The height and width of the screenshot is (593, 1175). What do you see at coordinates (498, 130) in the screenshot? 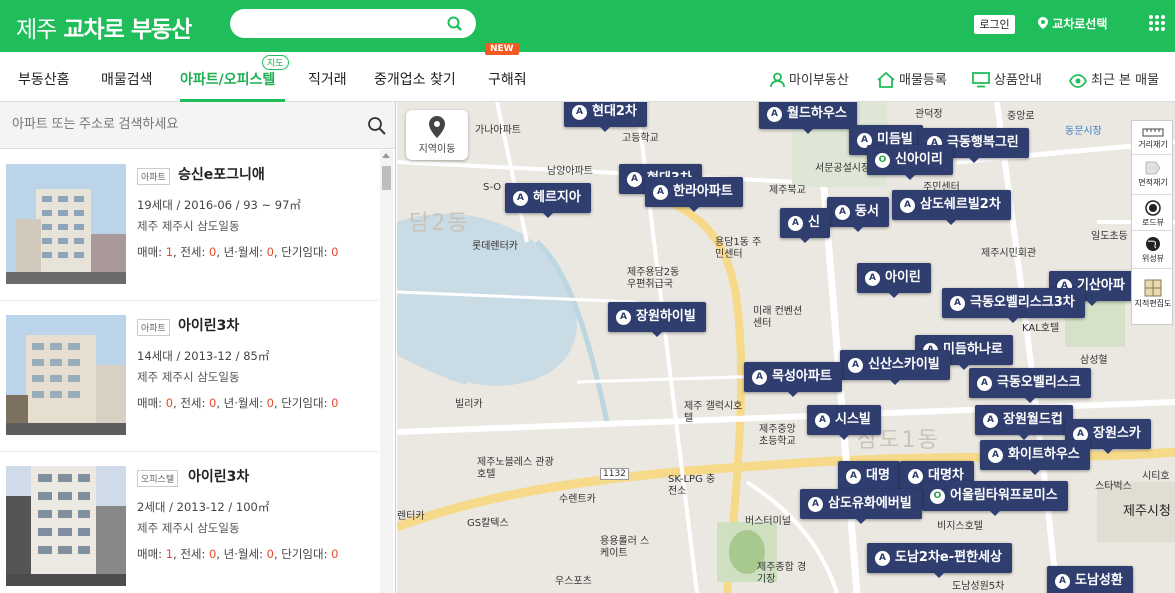
I see `poi-label: 가나아파트` at bounding box center [498, 130].